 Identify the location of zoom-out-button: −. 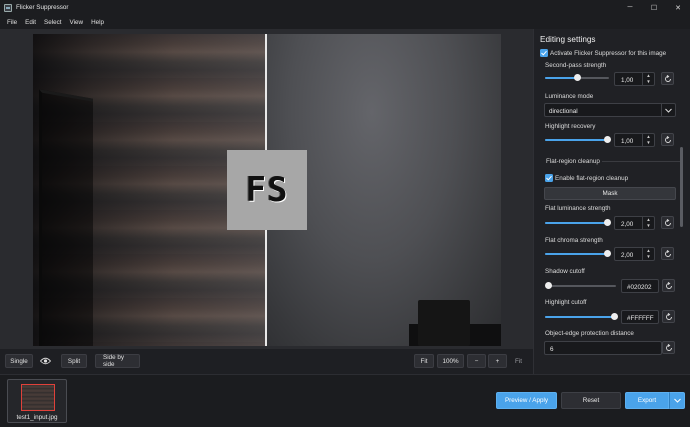
(476, 361).